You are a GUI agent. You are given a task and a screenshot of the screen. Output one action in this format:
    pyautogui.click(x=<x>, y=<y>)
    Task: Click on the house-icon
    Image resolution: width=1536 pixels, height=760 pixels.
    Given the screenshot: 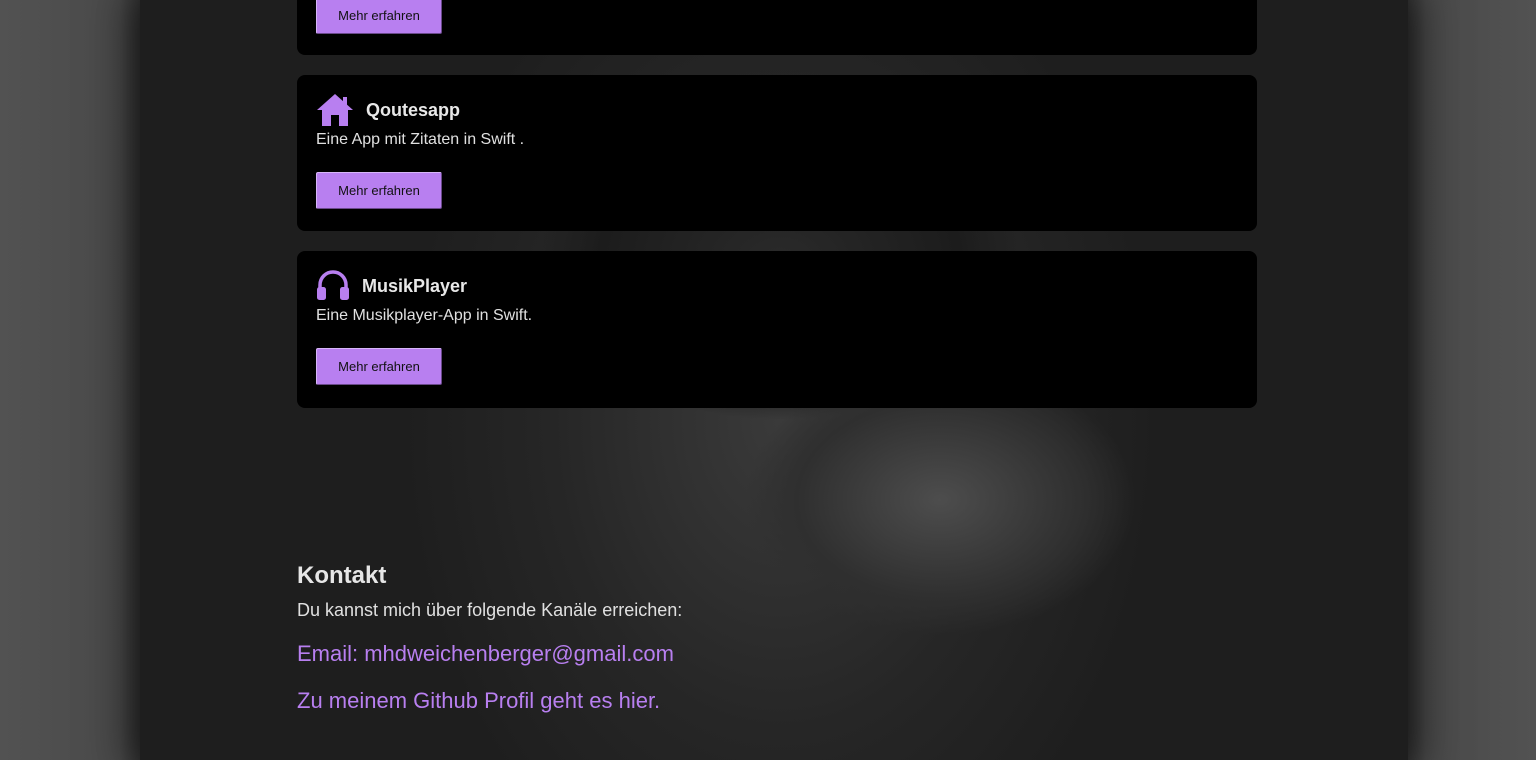 What is the action you would take?
    pyautogui.click(x=335, y=110)
    